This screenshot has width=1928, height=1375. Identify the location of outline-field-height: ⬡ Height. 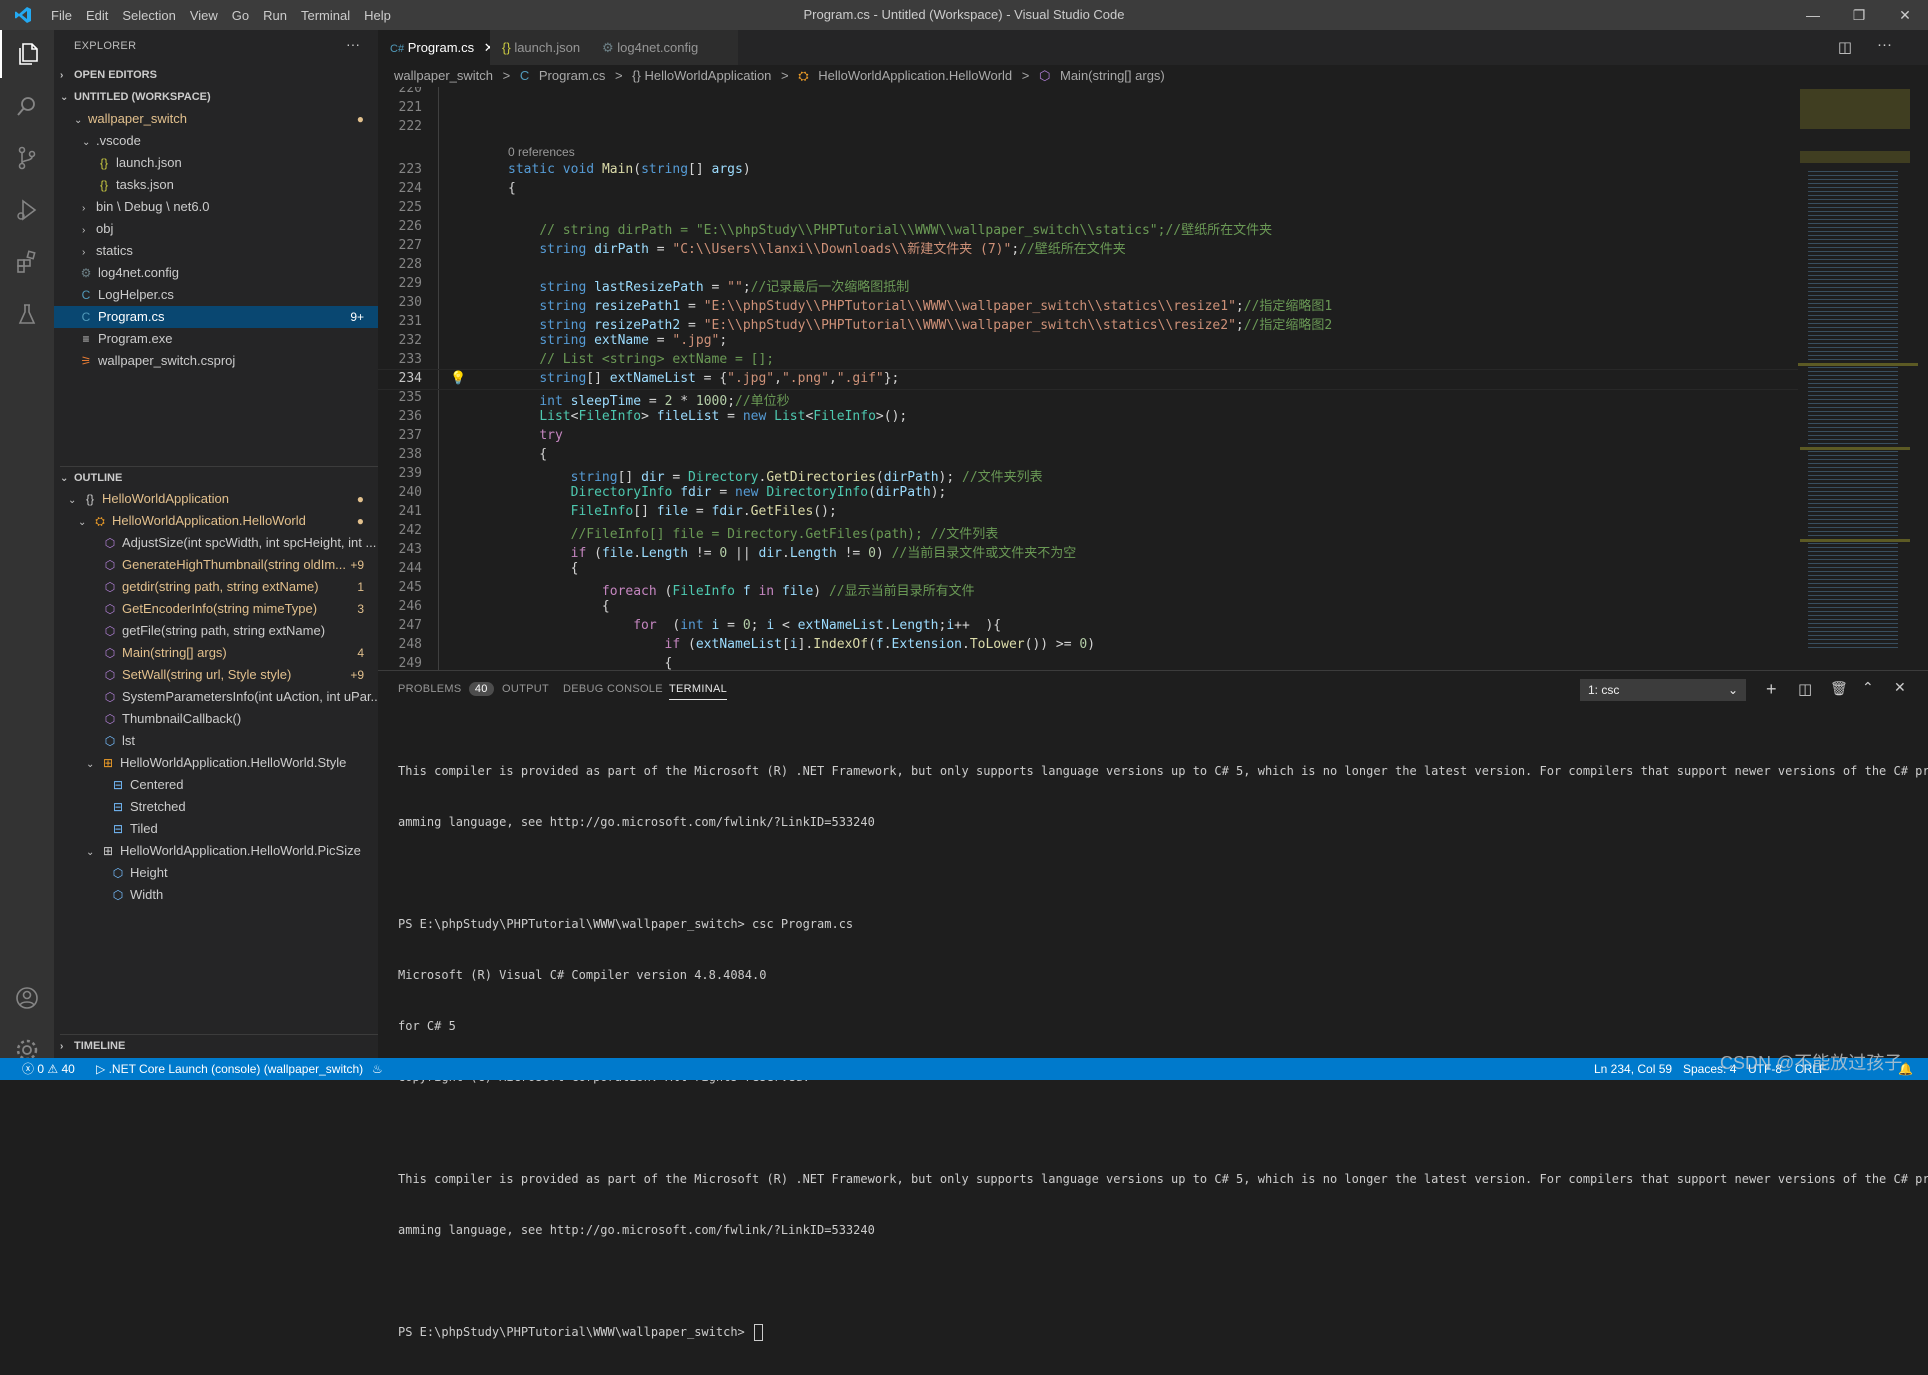
(216, 873).